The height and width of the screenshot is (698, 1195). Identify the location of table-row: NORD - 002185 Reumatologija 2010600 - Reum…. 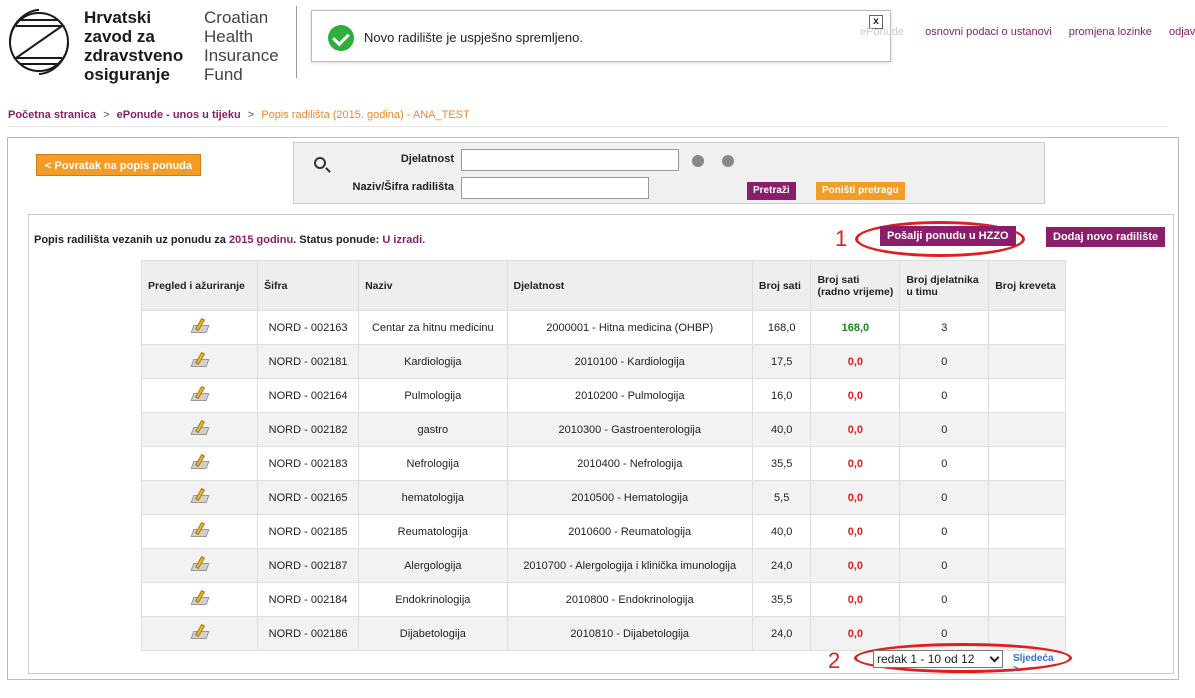
(603, 531).